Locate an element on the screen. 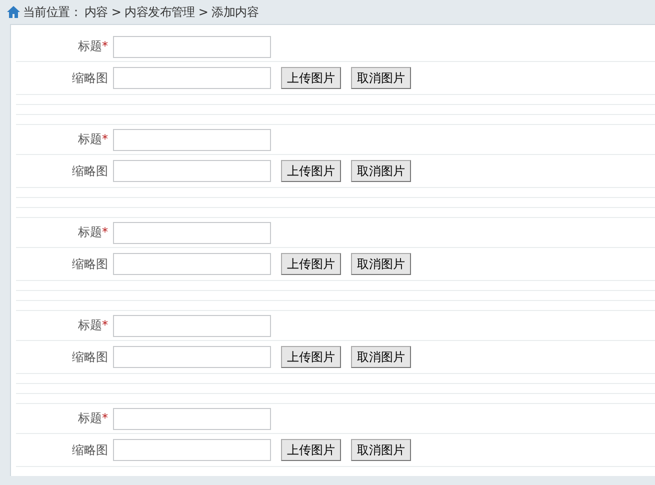 The image size is (655, 485). location-label: 当前位置： is located at coordinates (52, 12).